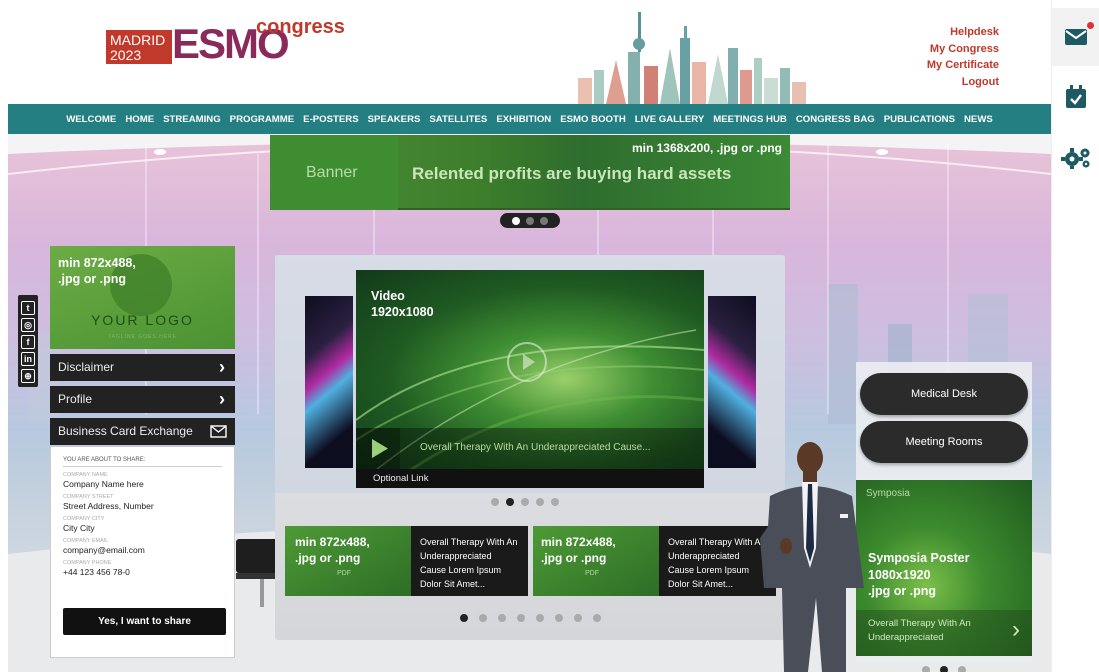  I want to click on video-title-line-2: 1920x1080, so click(402, 312).